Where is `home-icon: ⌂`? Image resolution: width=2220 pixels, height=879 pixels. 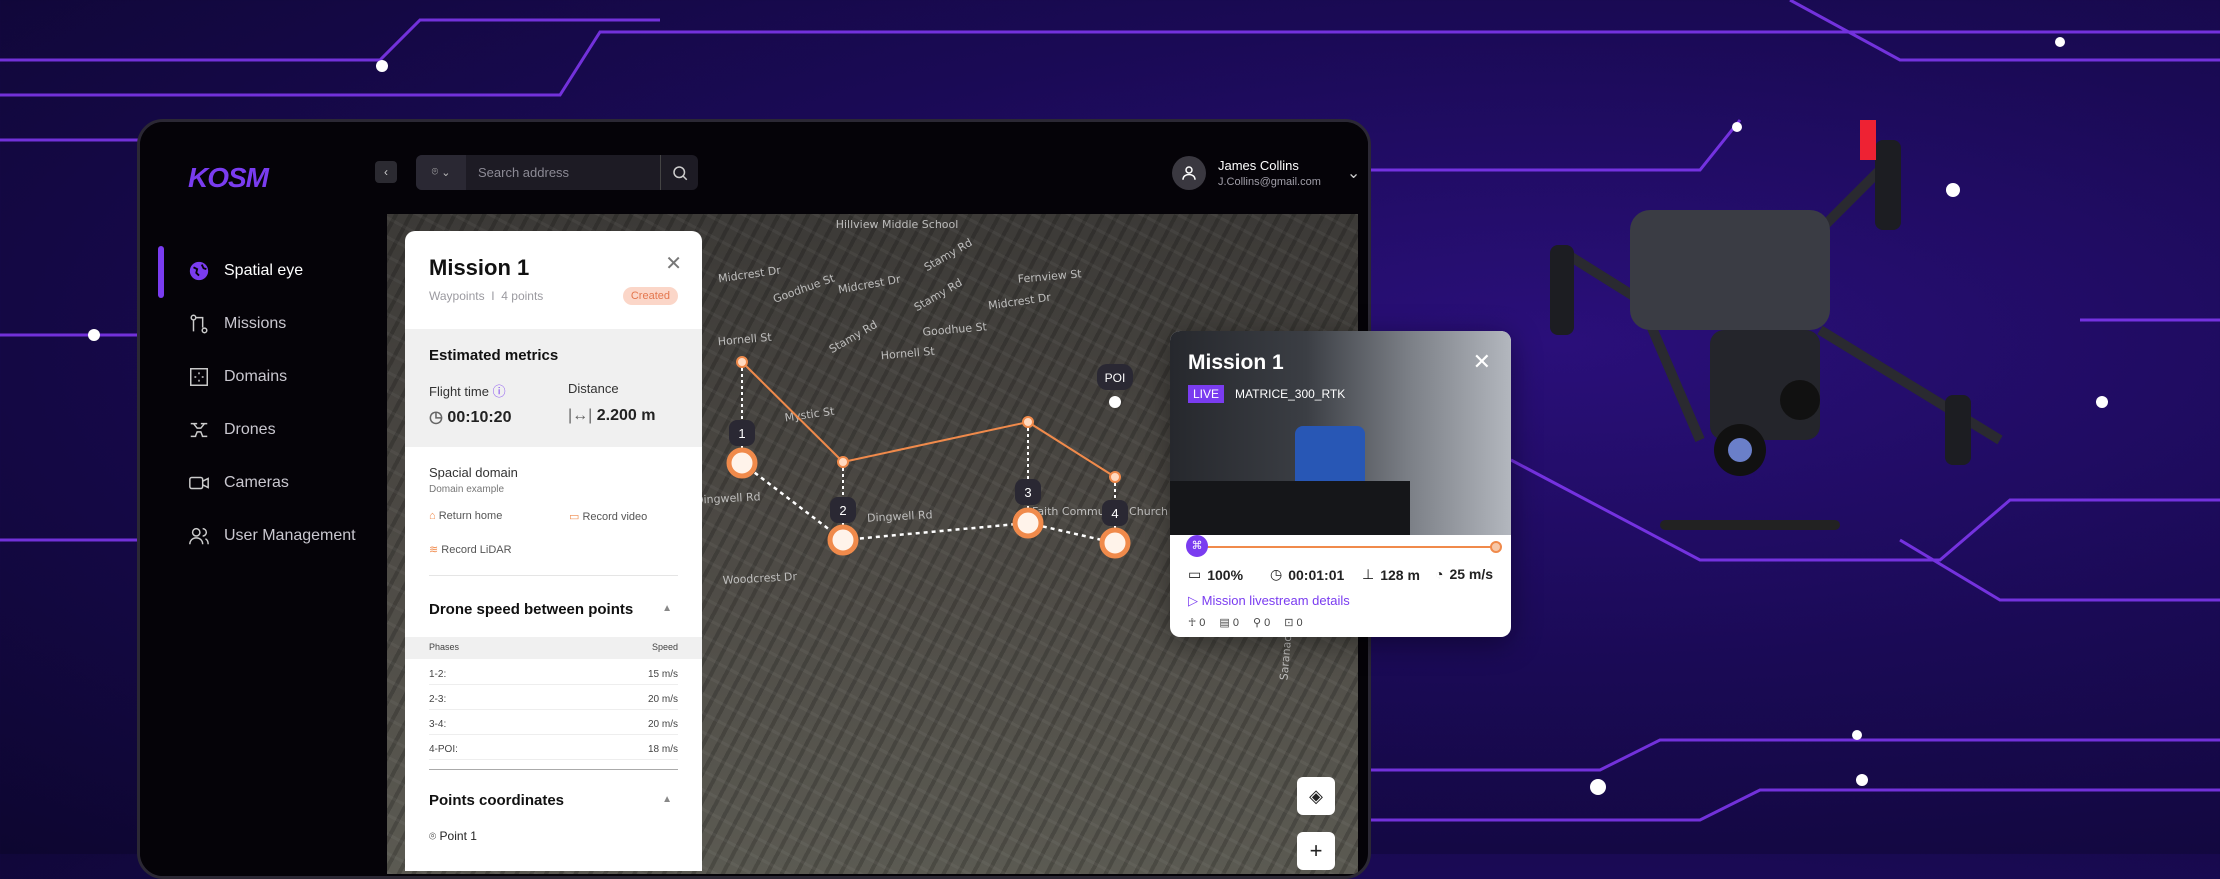
home-icon: ⌂ is located at coordinates (432, 516).